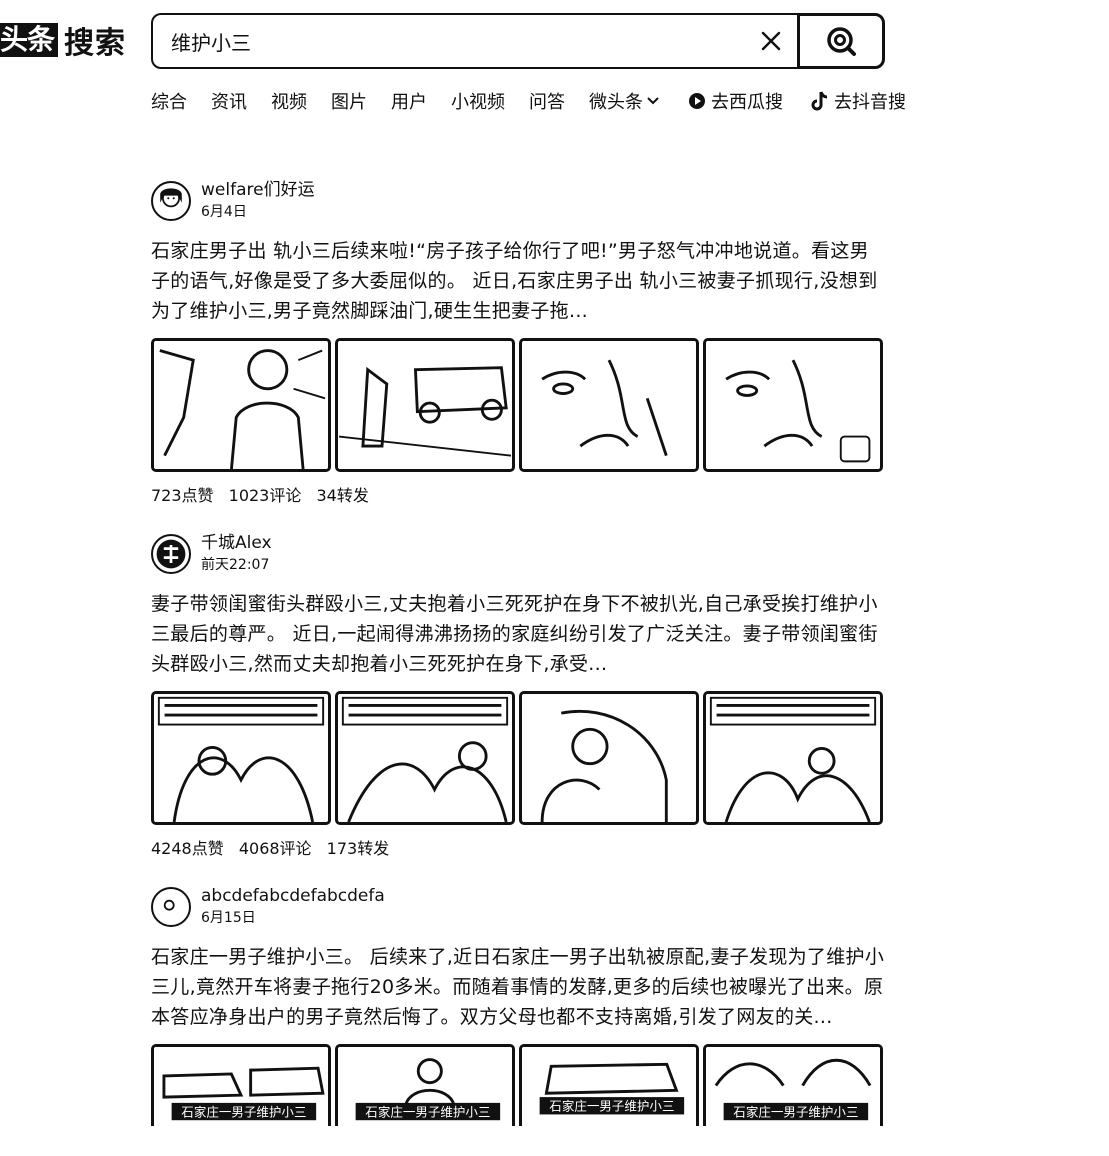  What do you see at coordinates (358, 848) in the screenshot?
I see `share-count: 173转发` at bounding box center [358, 848].